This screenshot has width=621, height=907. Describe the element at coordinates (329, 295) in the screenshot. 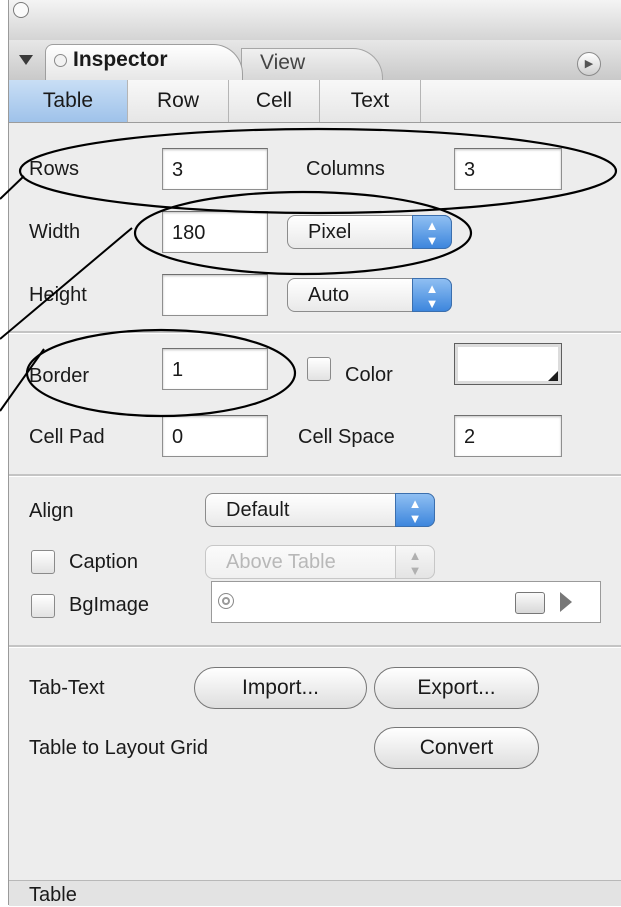

I see `height-unit-value: Auto` at that location.